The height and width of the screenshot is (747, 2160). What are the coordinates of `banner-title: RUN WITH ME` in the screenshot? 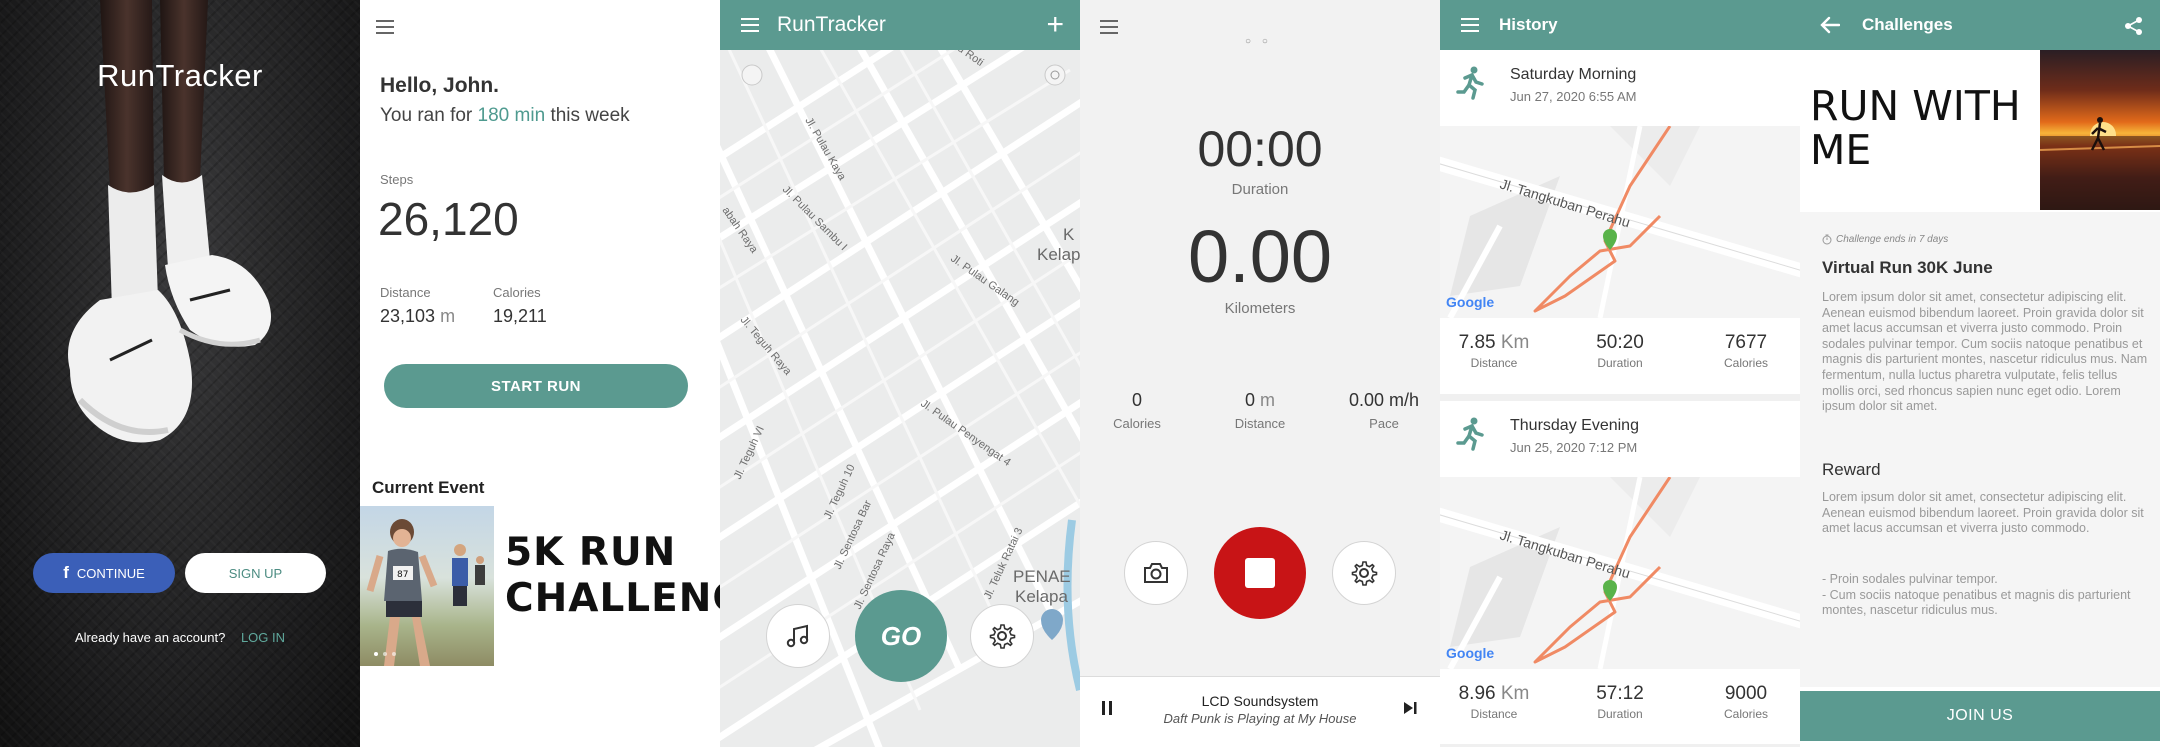 It's located at (1925, 128).